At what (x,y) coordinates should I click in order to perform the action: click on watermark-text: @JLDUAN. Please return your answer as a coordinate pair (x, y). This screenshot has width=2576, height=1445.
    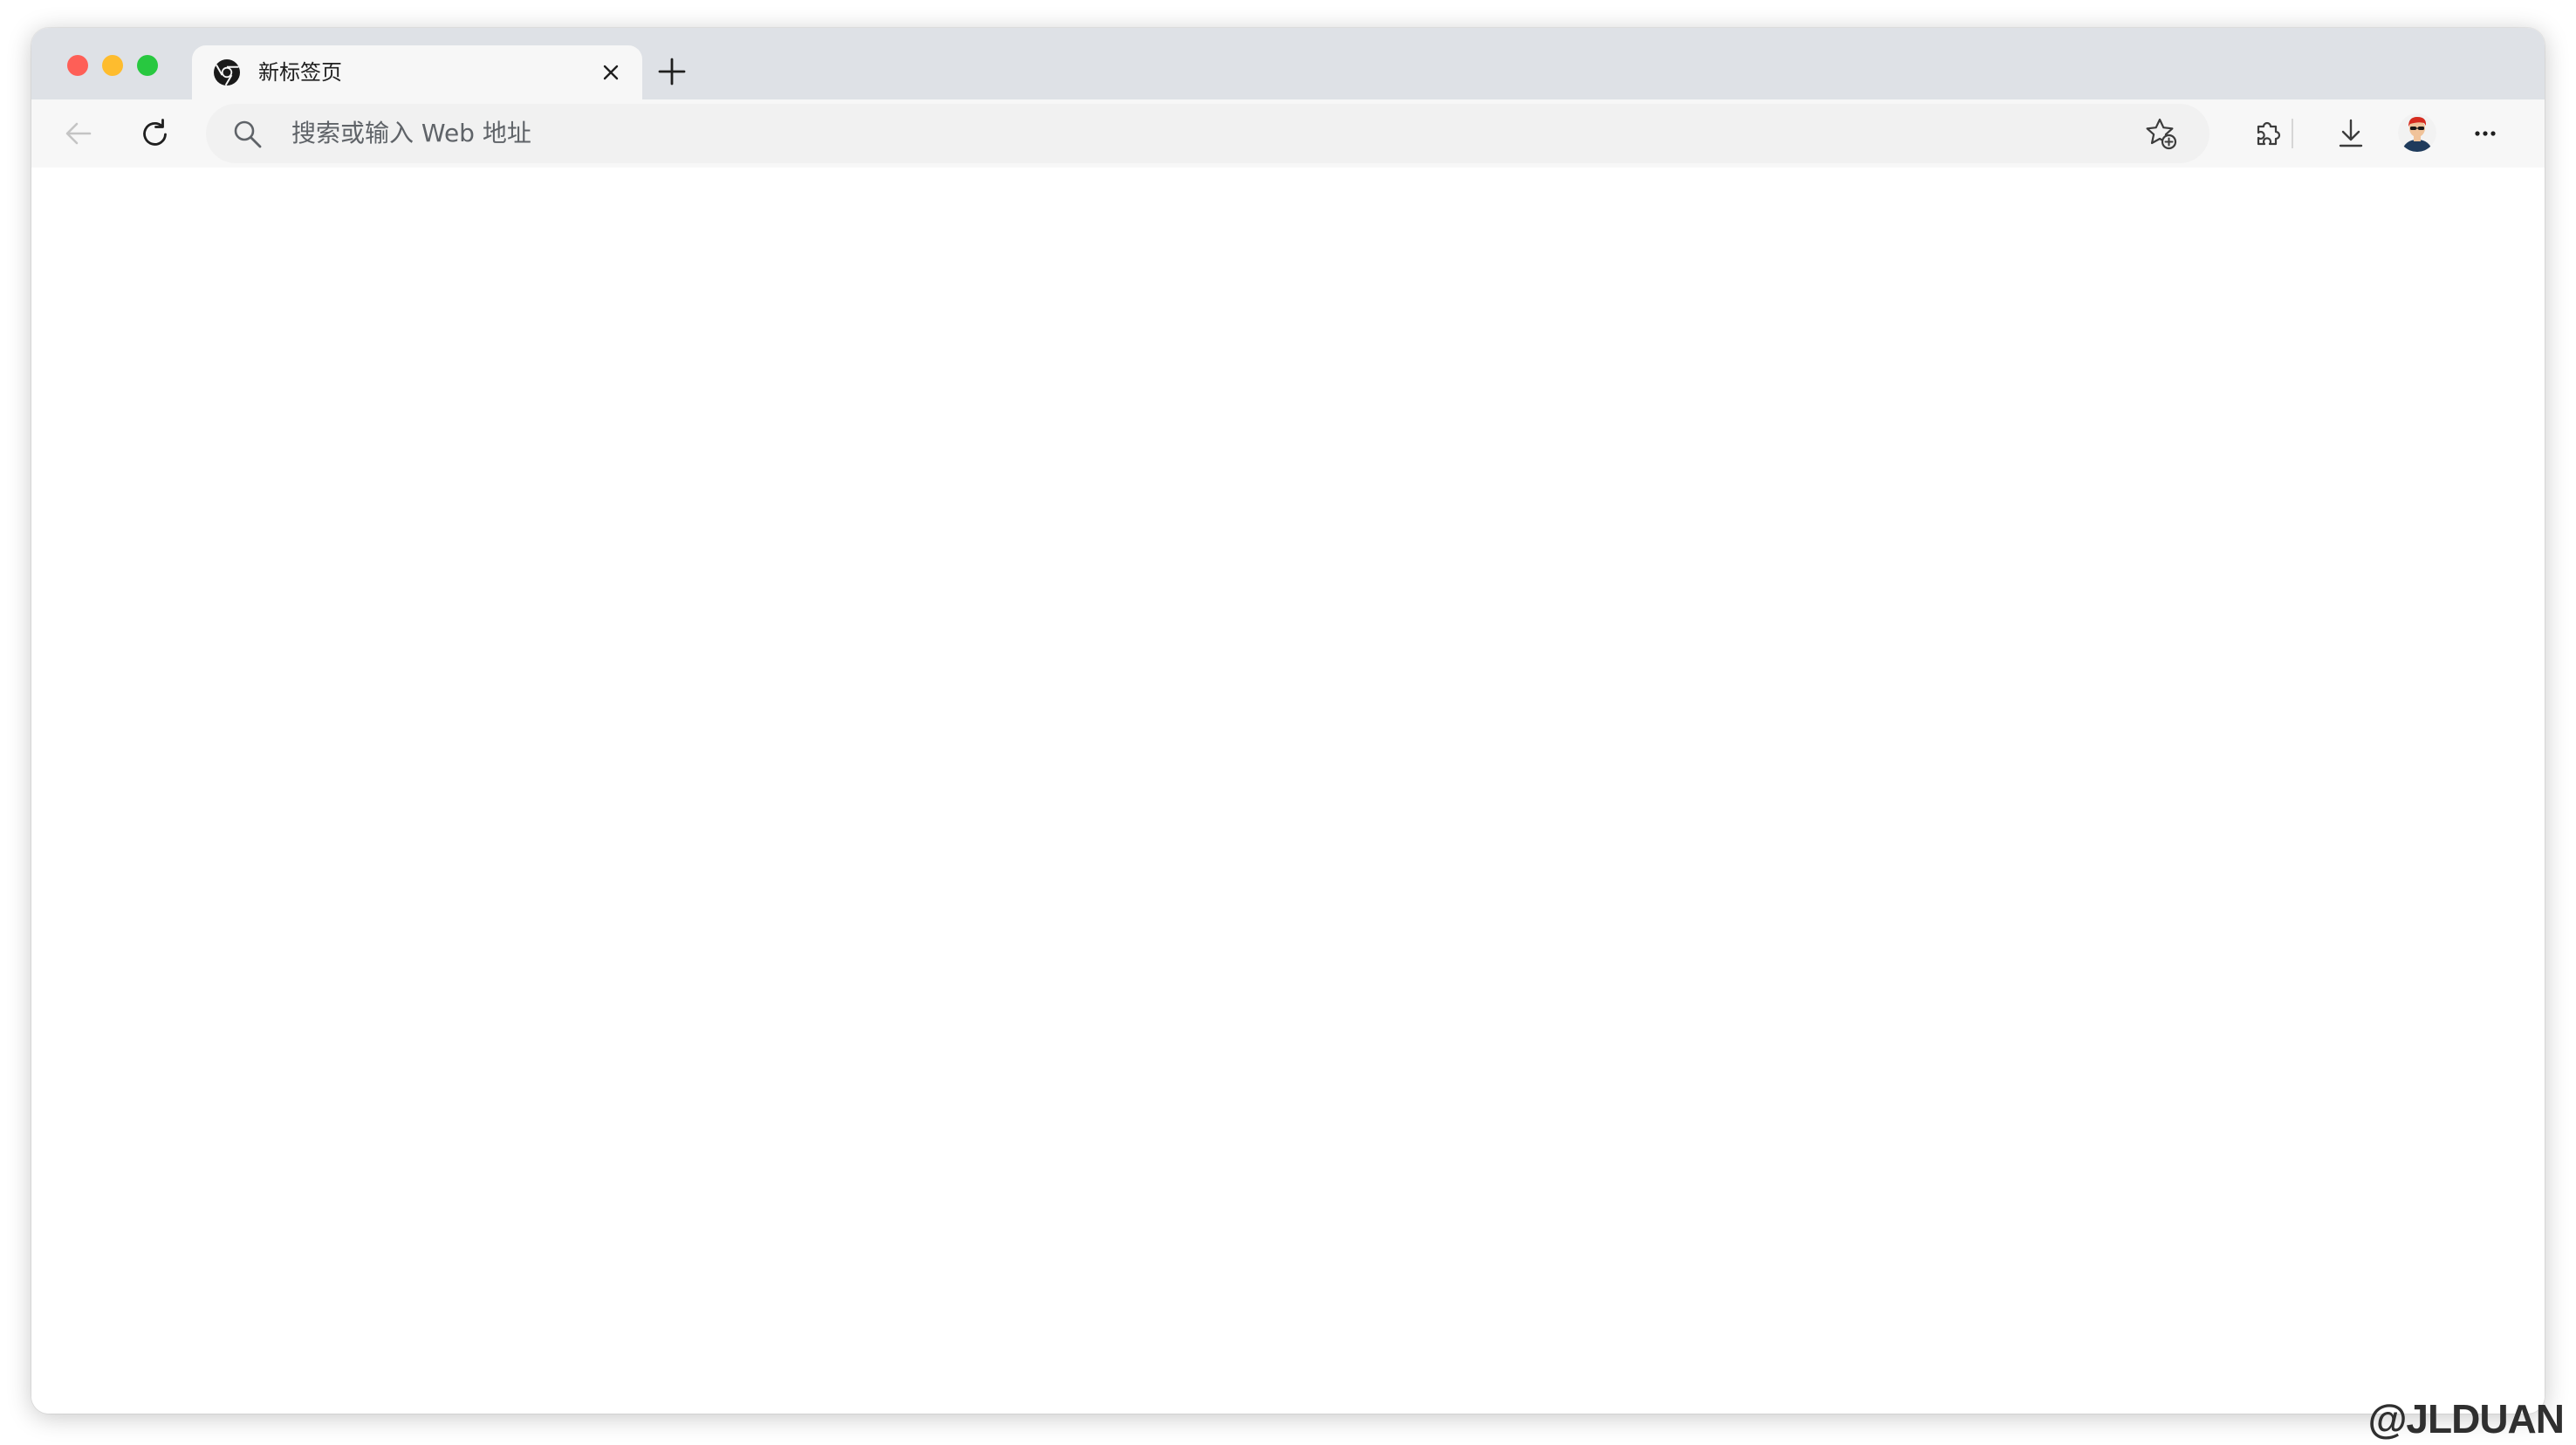
    Looking at the image, I should click on (2466, 1419).